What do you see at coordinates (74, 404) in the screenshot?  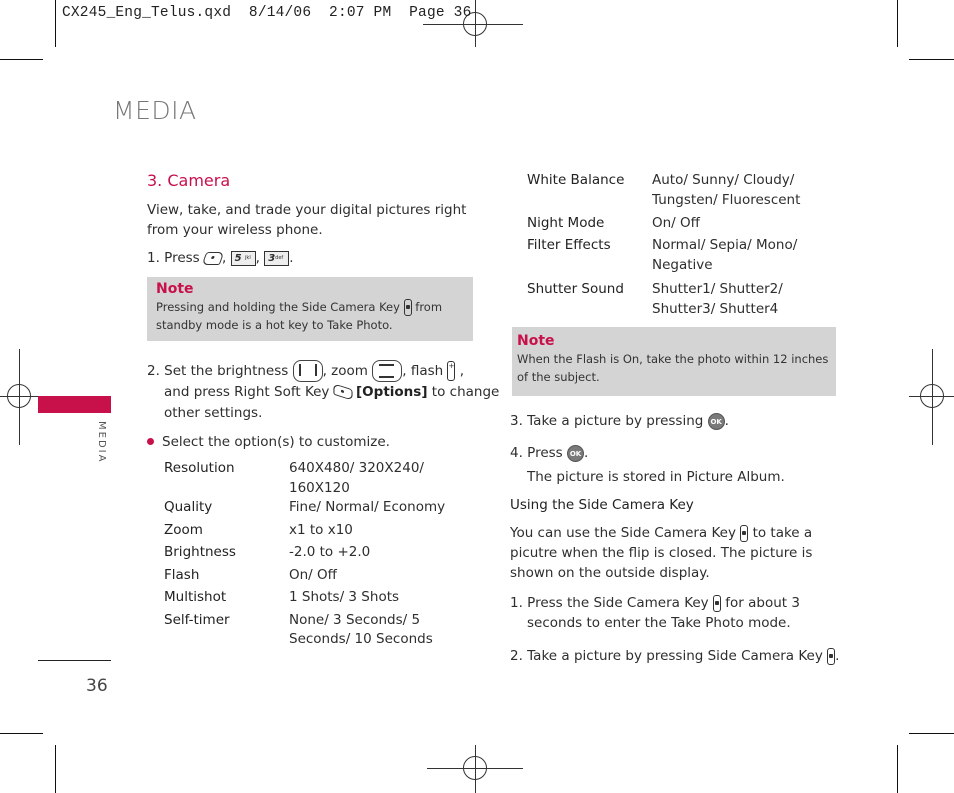 I see `side-tab-bar` at bounding box center [74, 404].